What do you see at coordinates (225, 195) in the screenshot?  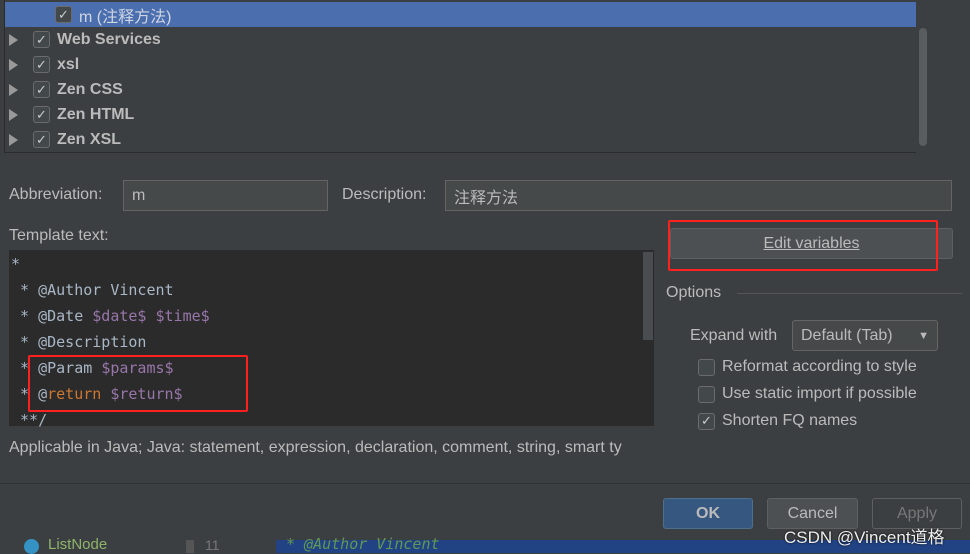 I see `abbreviation-input: m` at bounding box center [225, 195].